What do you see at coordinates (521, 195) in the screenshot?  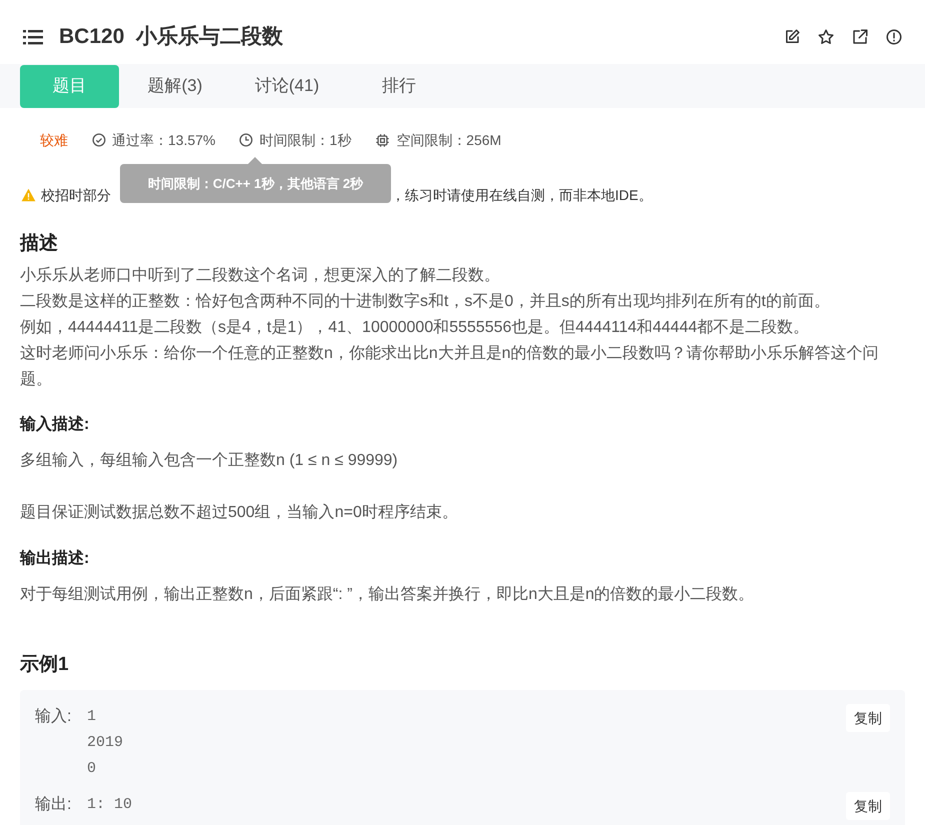 I see `notice-text: ，练习时请使用在线自测，而非本地IDE。` at bounding box center [521, 195].